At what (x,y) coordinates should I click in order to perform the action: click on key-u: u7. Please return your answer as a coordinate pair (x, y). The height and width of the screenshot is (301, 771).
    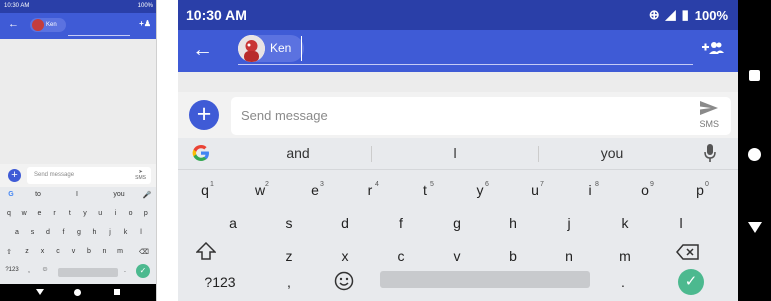
    Looking at the image, I should click on (535, 190).